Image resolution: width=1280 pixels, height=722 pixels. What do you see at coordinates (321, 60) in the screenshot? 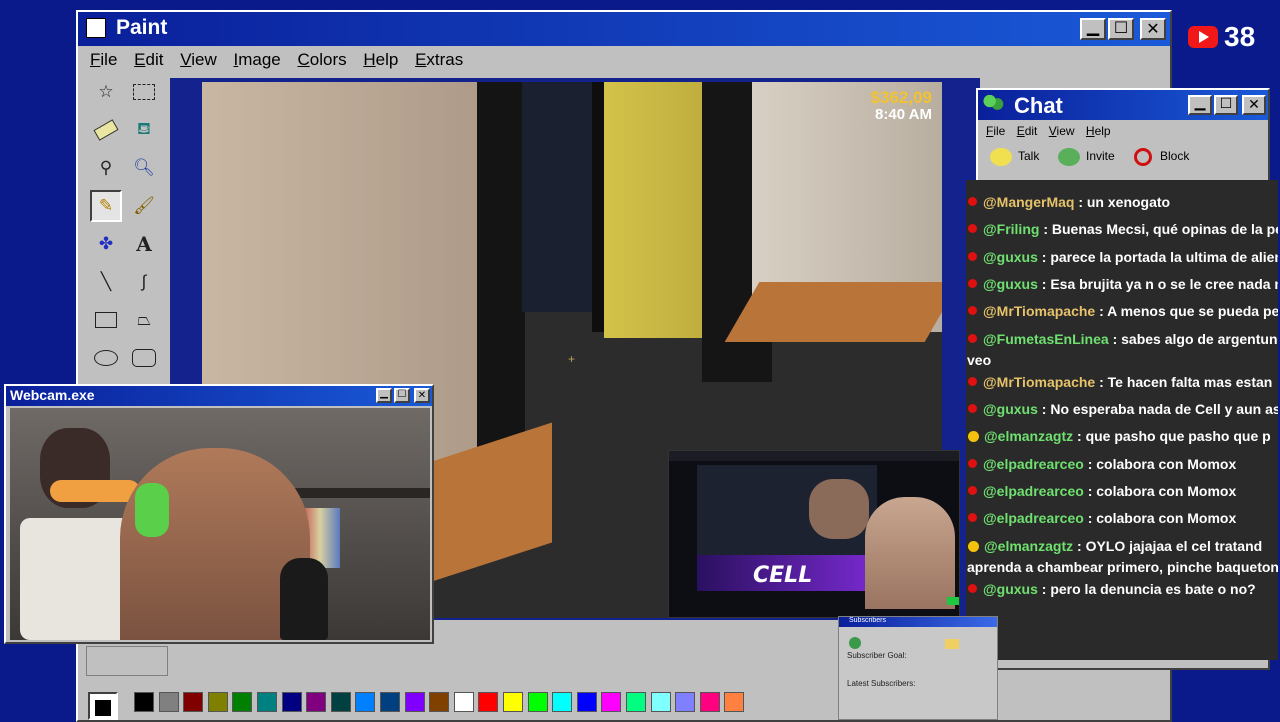
I see `menu-colors: Colors` at bounding box center [321, 60].